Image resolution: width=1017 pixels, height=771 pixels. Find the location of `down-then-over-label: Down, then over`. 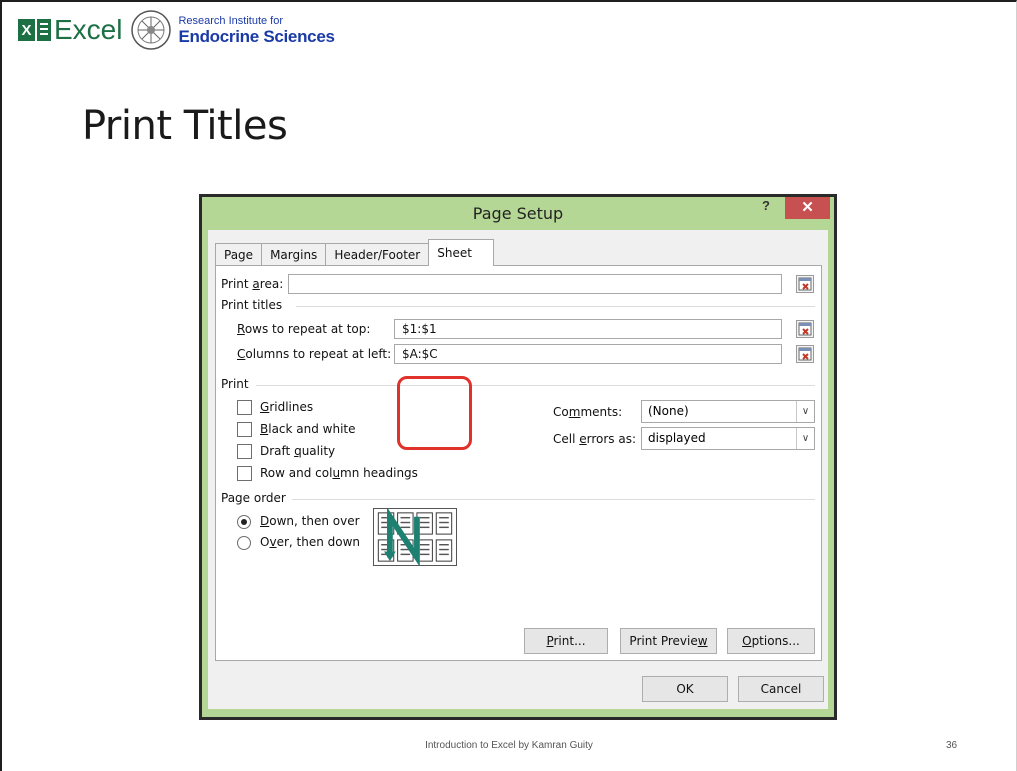

down-then-over-label: Down, then over is located at coordinates (310, 521).